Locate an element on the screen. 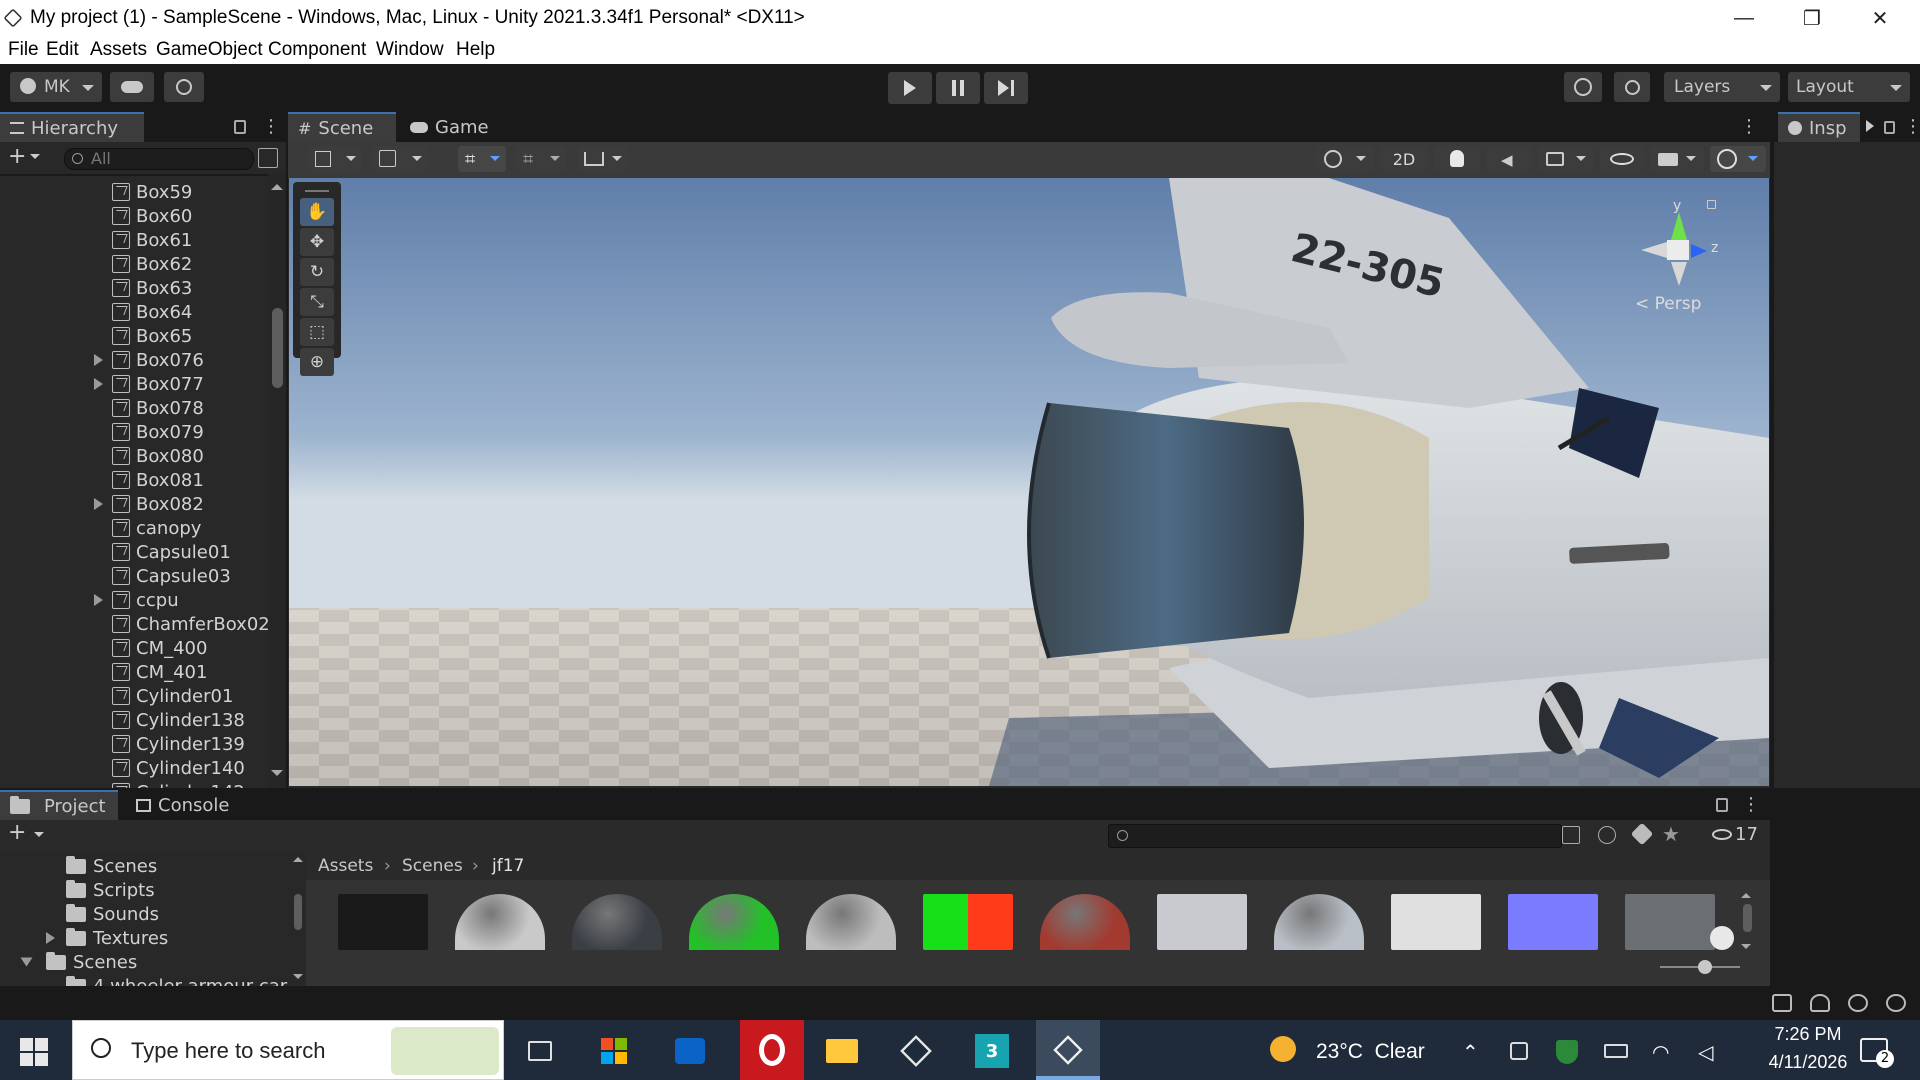  taskbar-search-input: Type here to search is located at coordinates (288, 1050).